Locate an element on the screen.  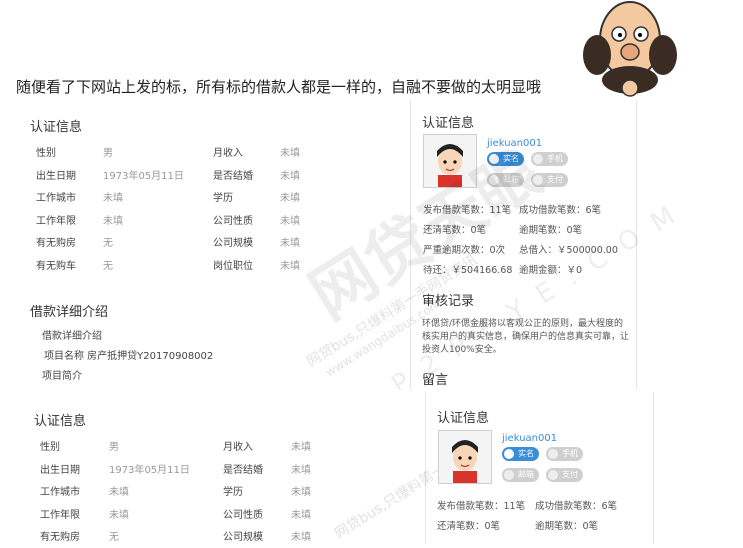
review-record-title: 审核记录 is located at coordinates (448, 301).